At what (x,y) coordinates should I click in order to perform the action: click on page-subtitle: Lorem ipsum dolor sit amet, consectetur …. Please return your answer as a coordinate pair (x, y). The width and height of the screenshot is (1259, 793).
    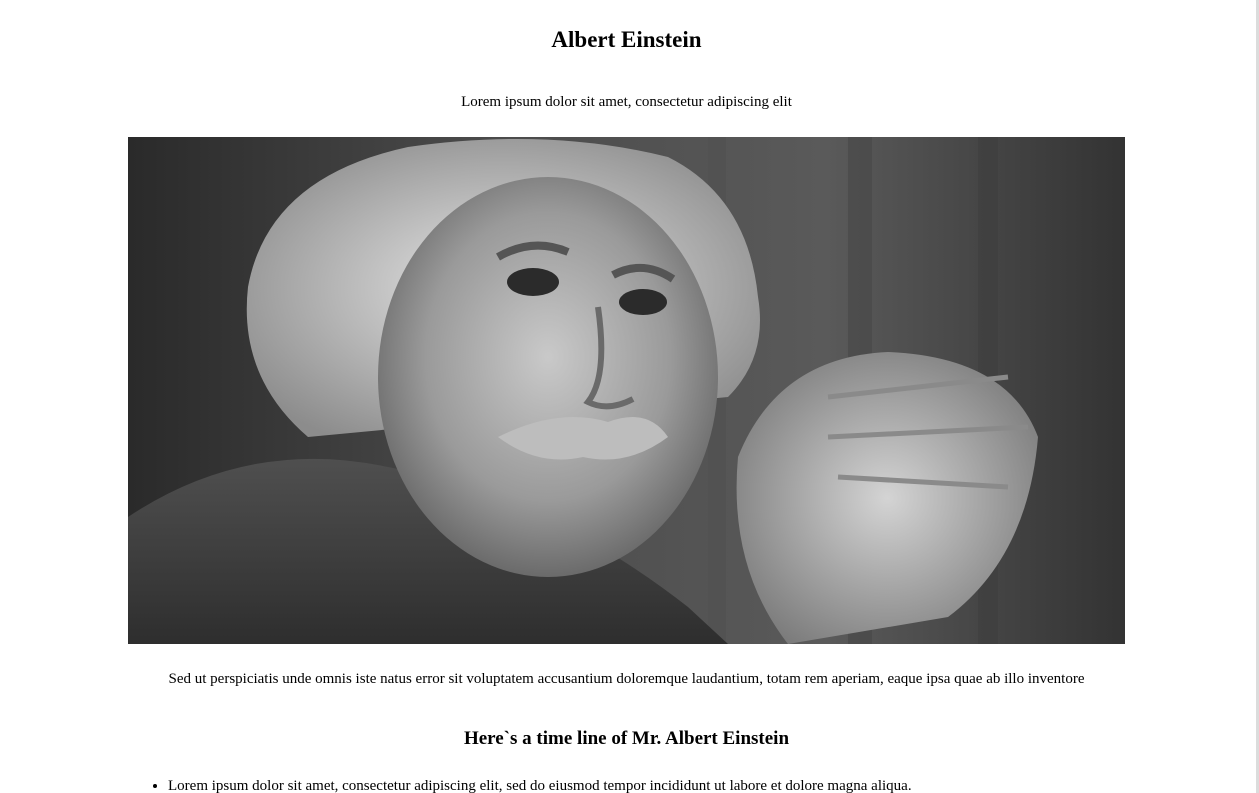
    Looking at the image, I should click on (626, 102).